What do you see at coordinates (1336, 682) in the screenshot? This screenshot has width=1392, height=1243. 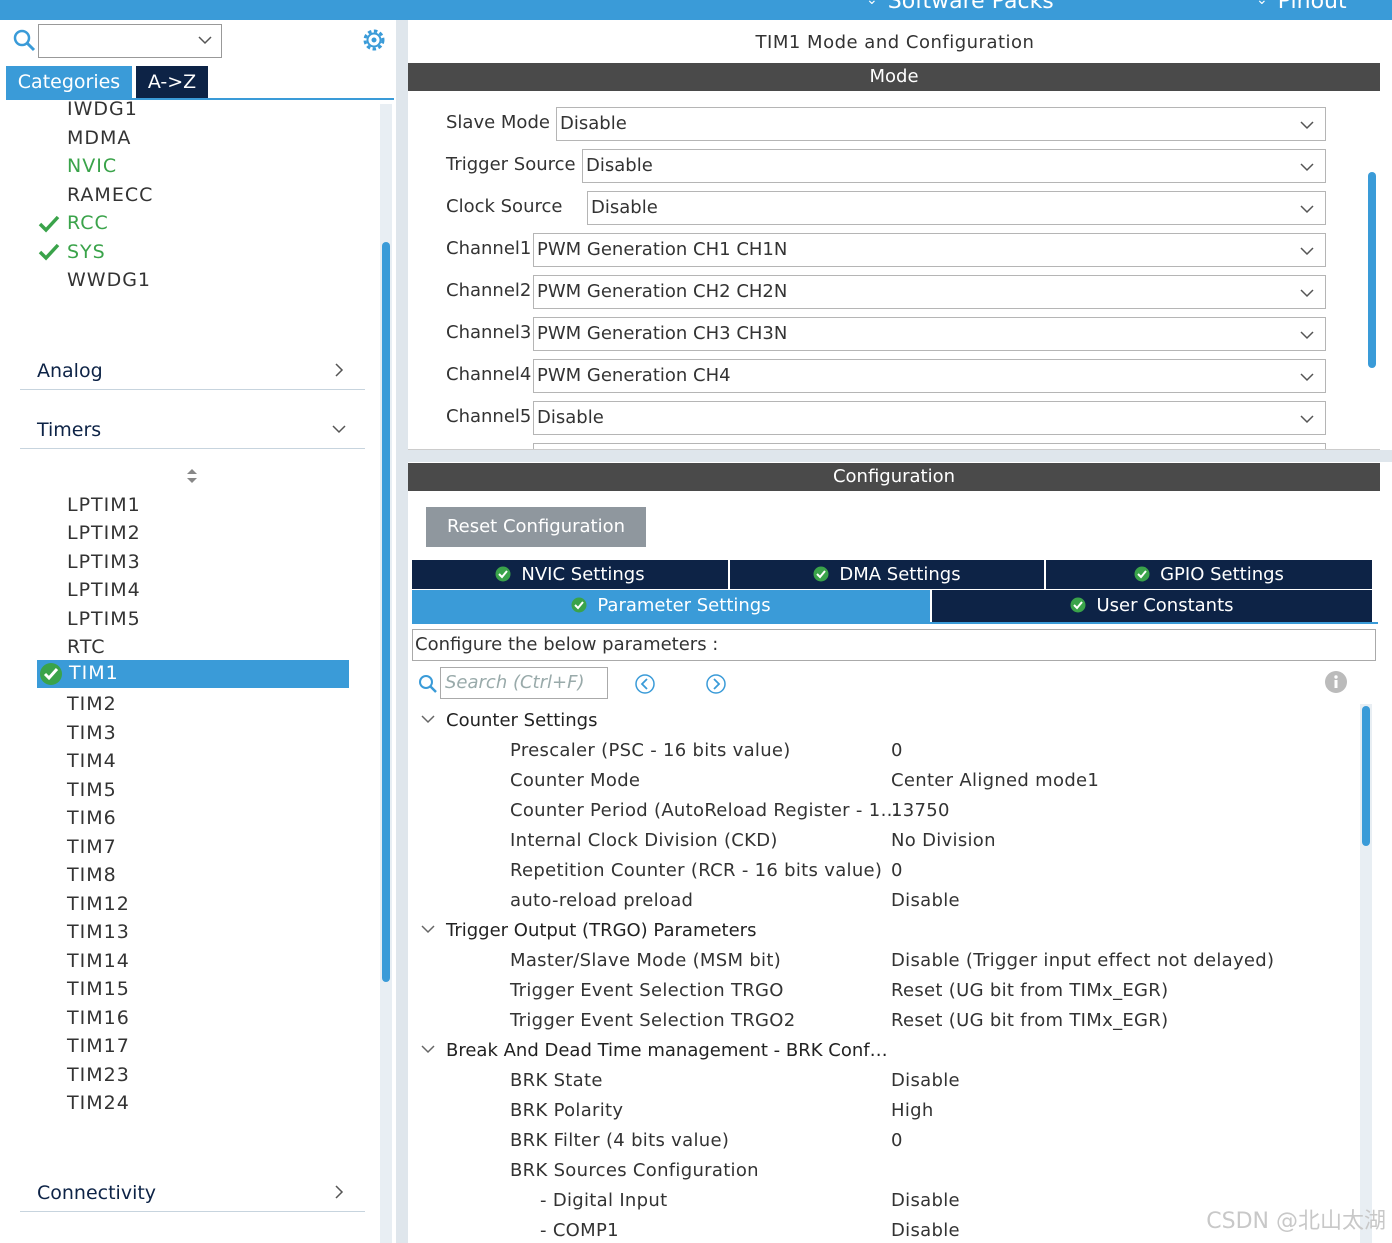 I see `info-icon` at bounding box center [1336, 682].